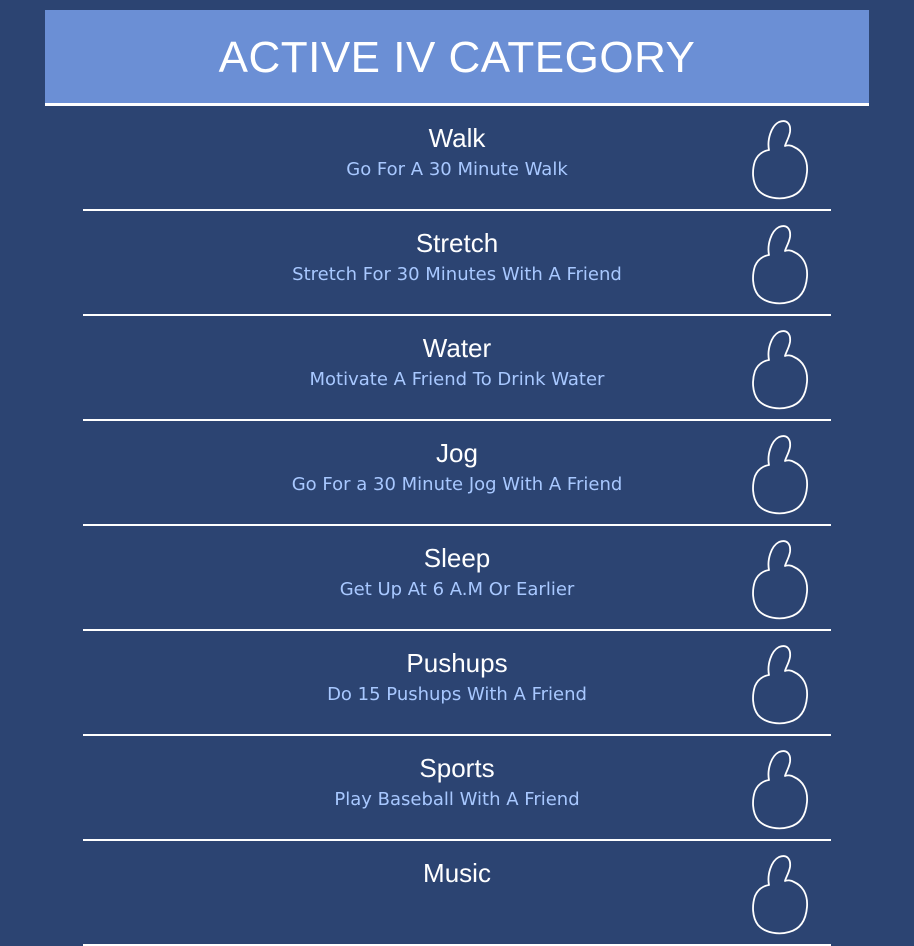 The height and width of the screenshot is (946, 914). Describe the element at coordinates (457, 368) in the screenshot. I see `activity-item-water: Water Motivate A Friend To Drink Water` at that location.